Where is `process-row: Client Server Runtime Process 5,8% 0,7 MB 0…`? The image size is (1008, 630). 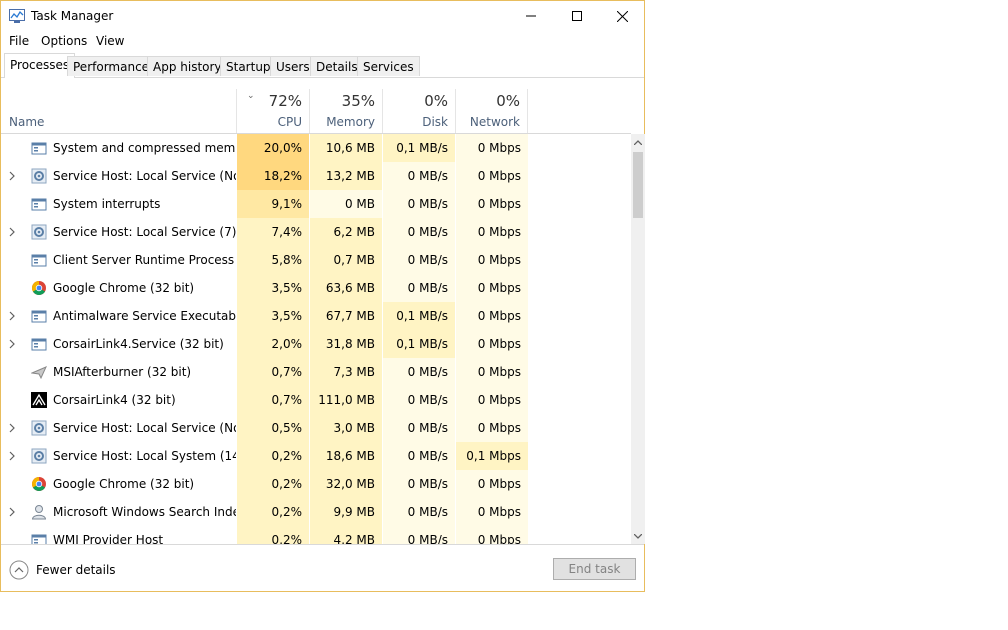 process-row: Client Server Runtime Process 5,8% 0,7 MB 0… is located at coordinates (316, 260).